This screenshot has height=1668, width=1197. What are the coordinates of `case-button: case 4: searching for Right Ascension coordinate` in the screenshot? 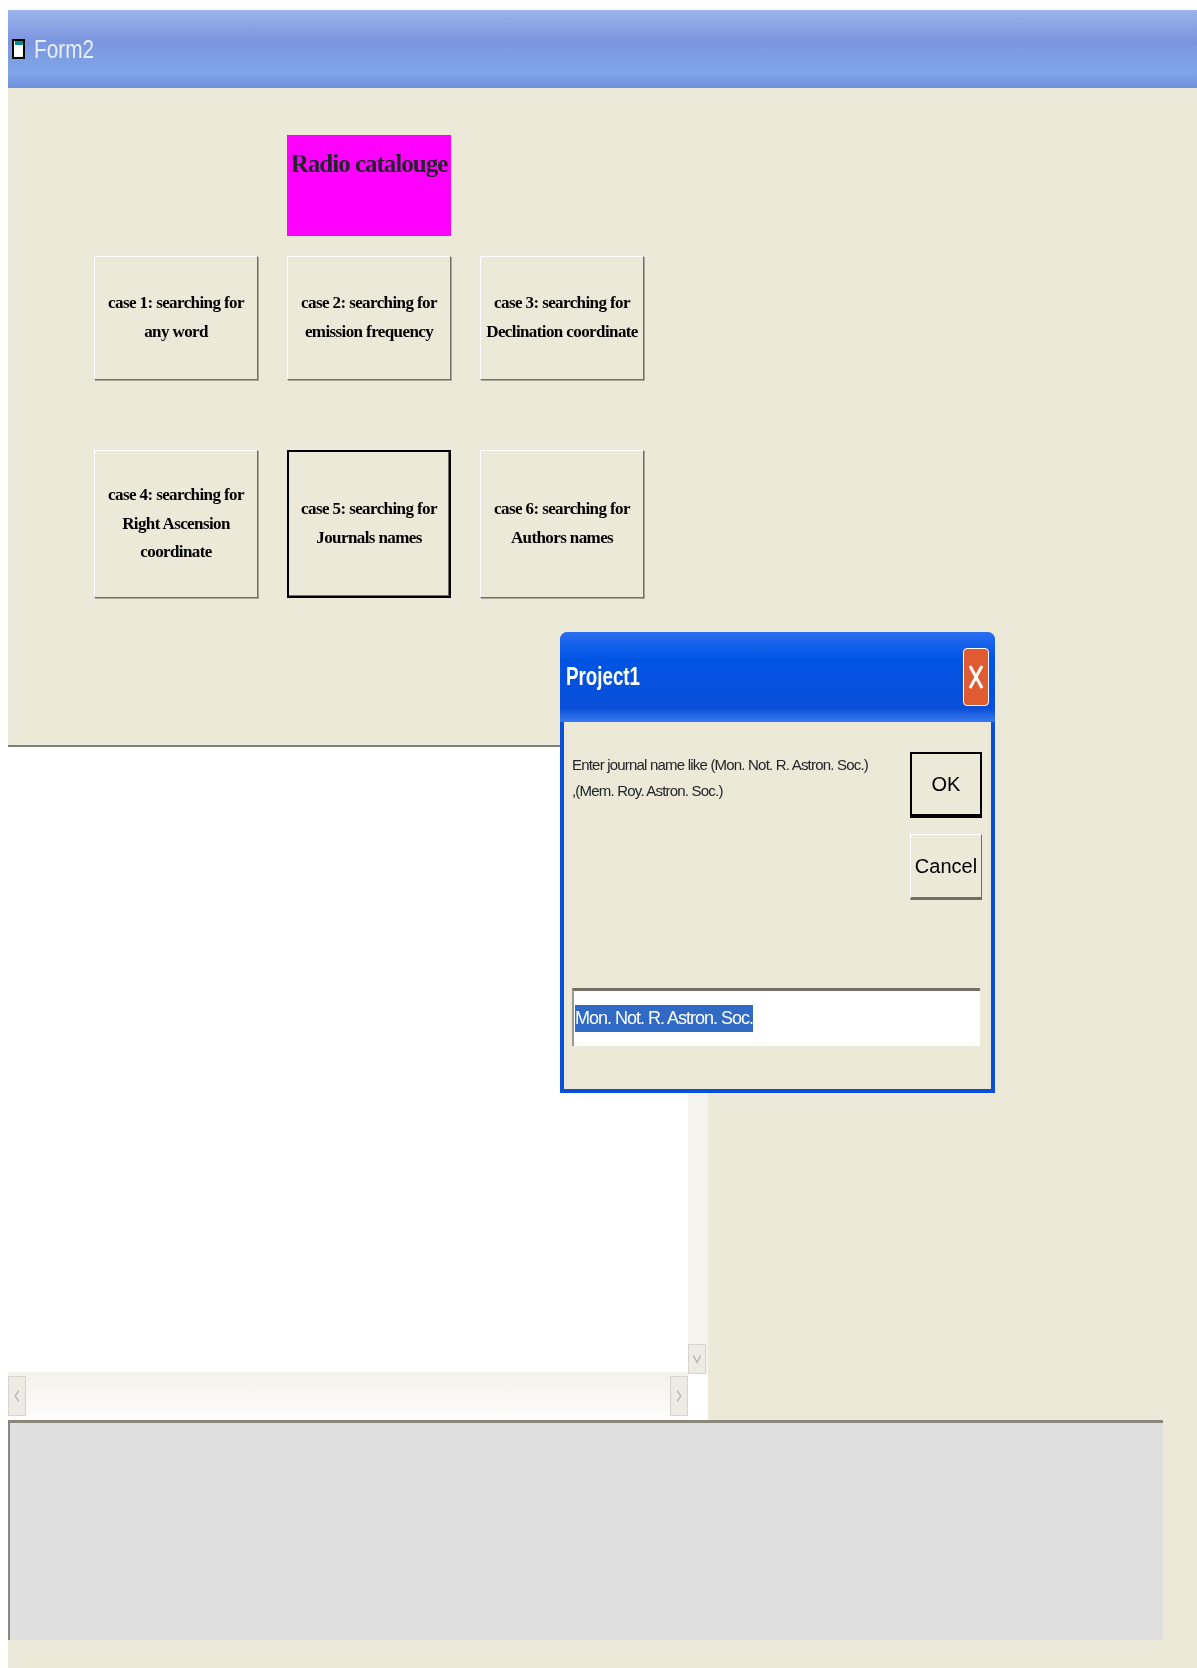 It's located at (176, 524).